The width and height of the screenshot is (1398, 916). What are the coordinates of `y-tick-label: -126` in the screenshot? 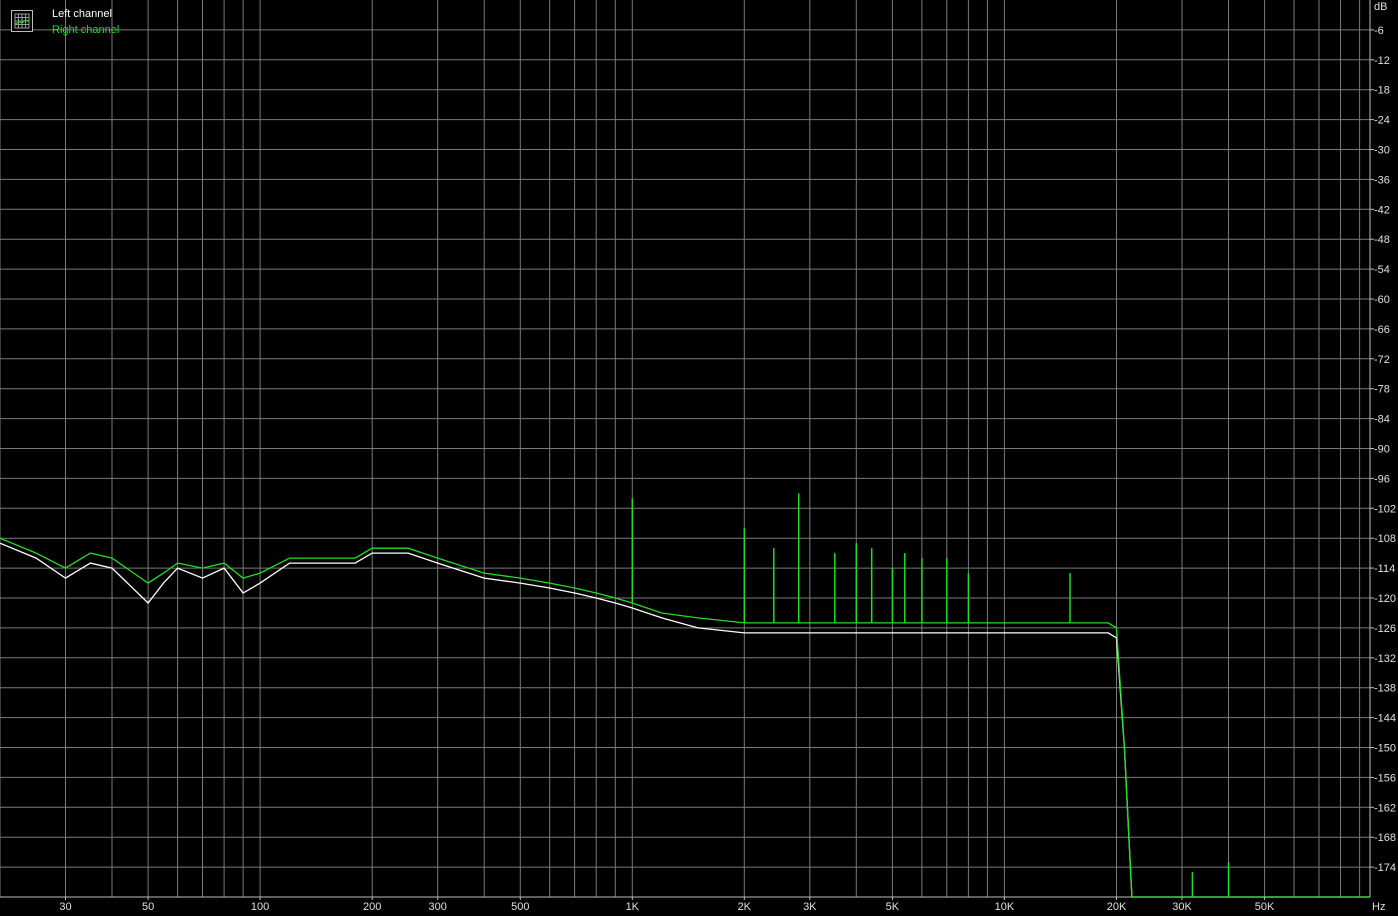 It's located at (1385, 629).